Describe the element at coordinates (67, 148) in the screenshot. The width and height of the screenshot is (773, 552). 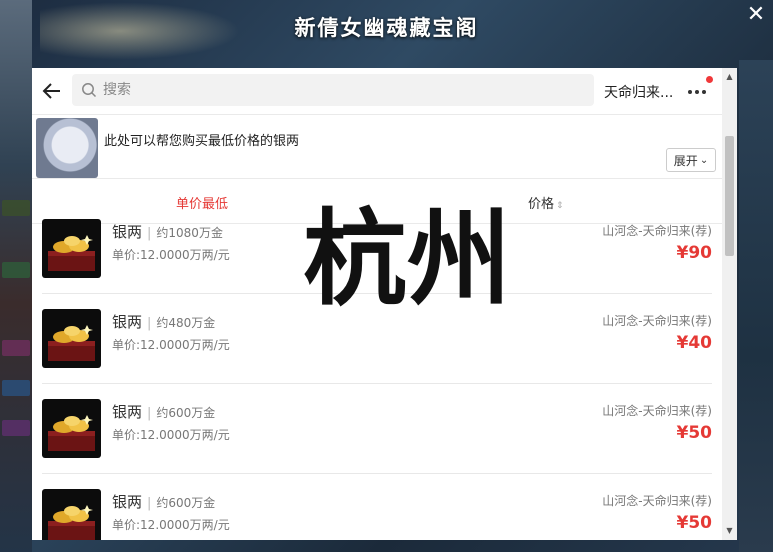
I see `avatar` at that location.